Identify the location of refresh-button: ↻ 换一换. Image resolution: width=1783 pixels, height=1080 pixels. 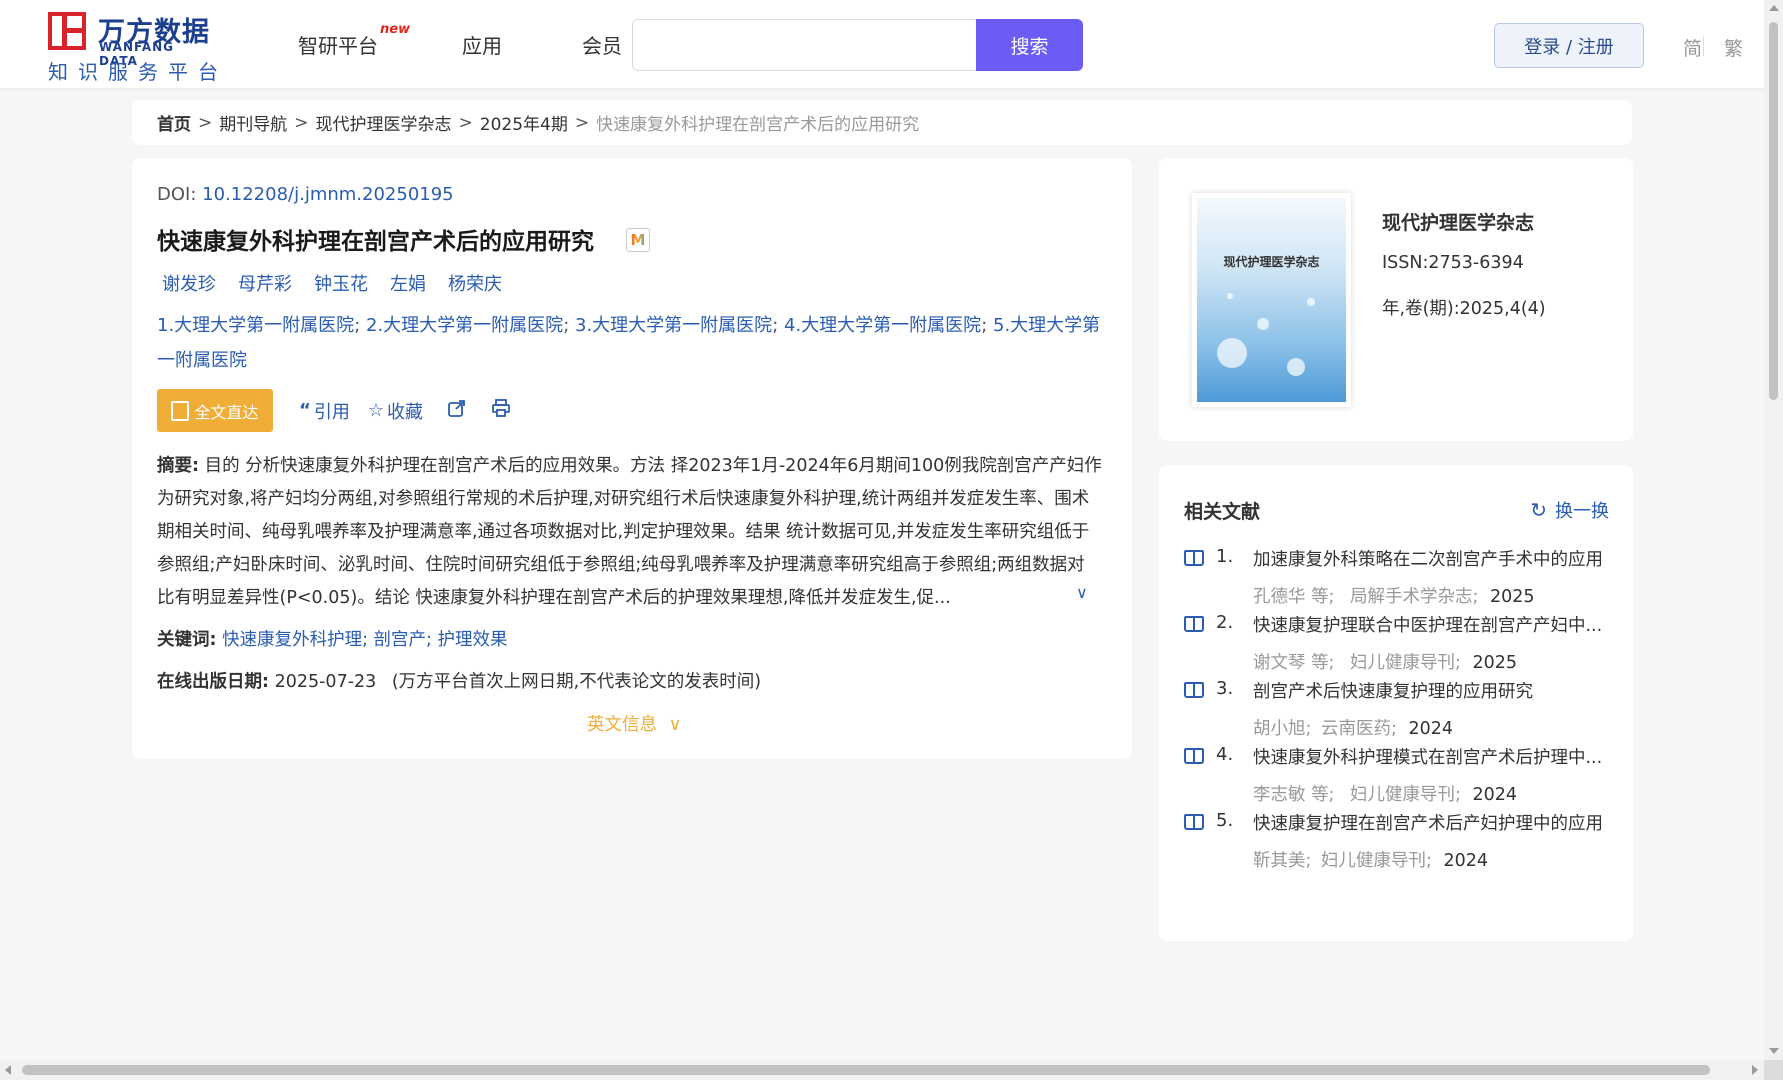
(1569, 510).